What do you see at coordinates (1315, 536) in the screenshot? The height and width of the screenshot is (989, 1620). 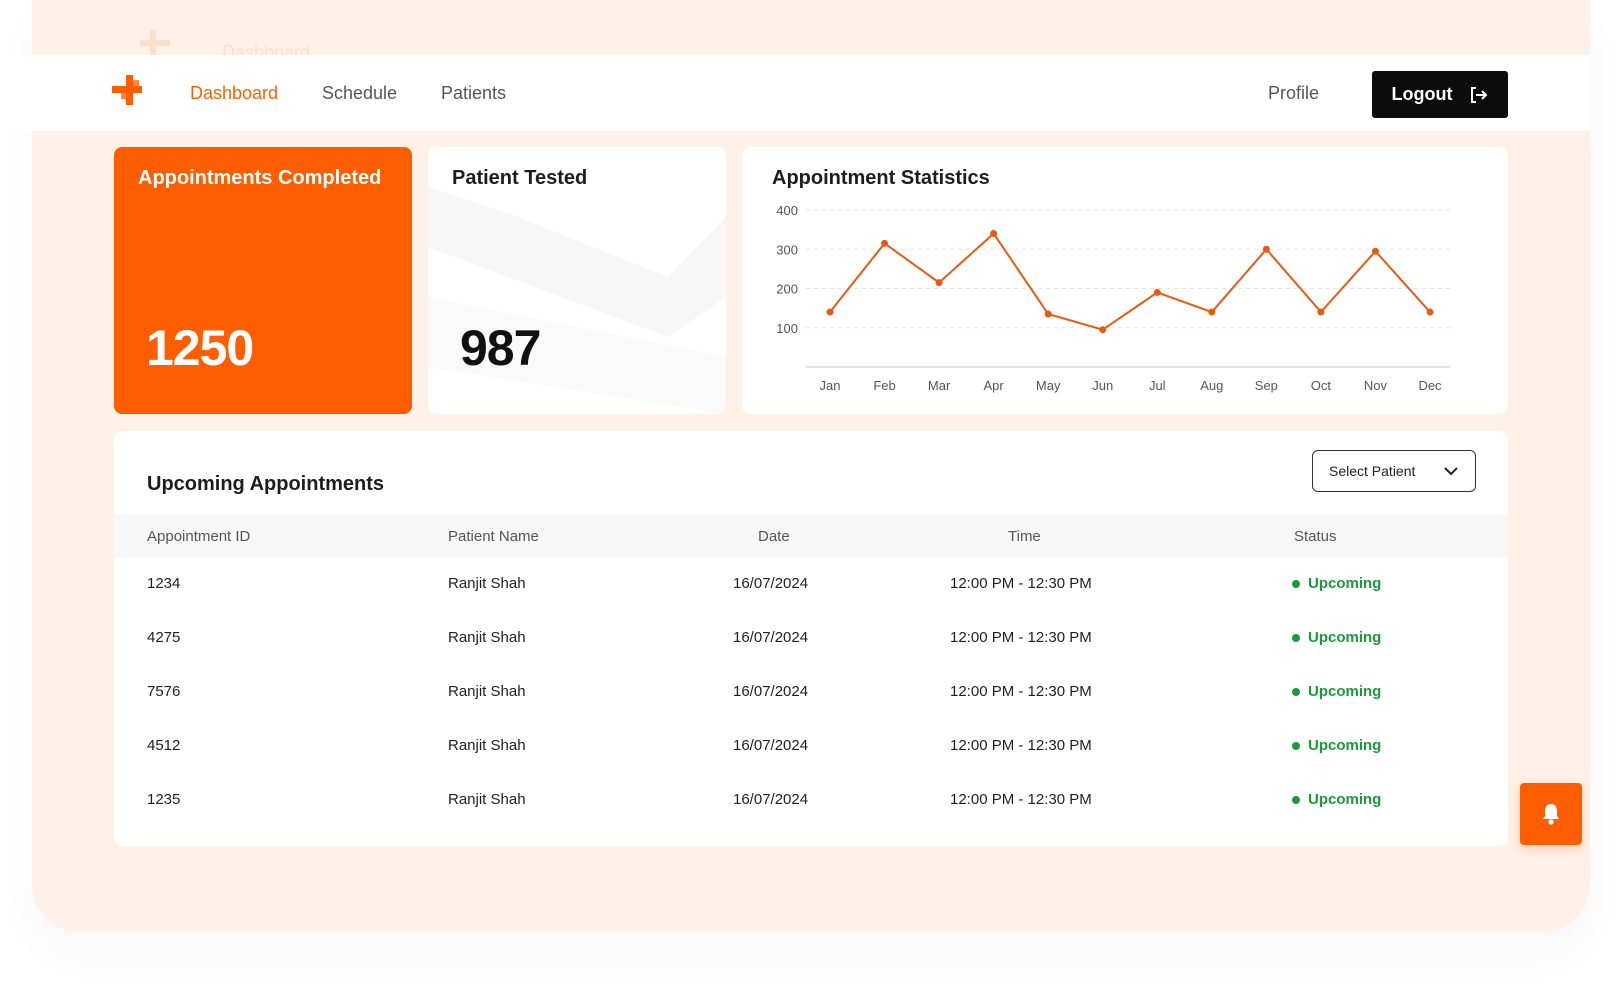 I see `th-status: Status` at bounding box center [1315, 536].